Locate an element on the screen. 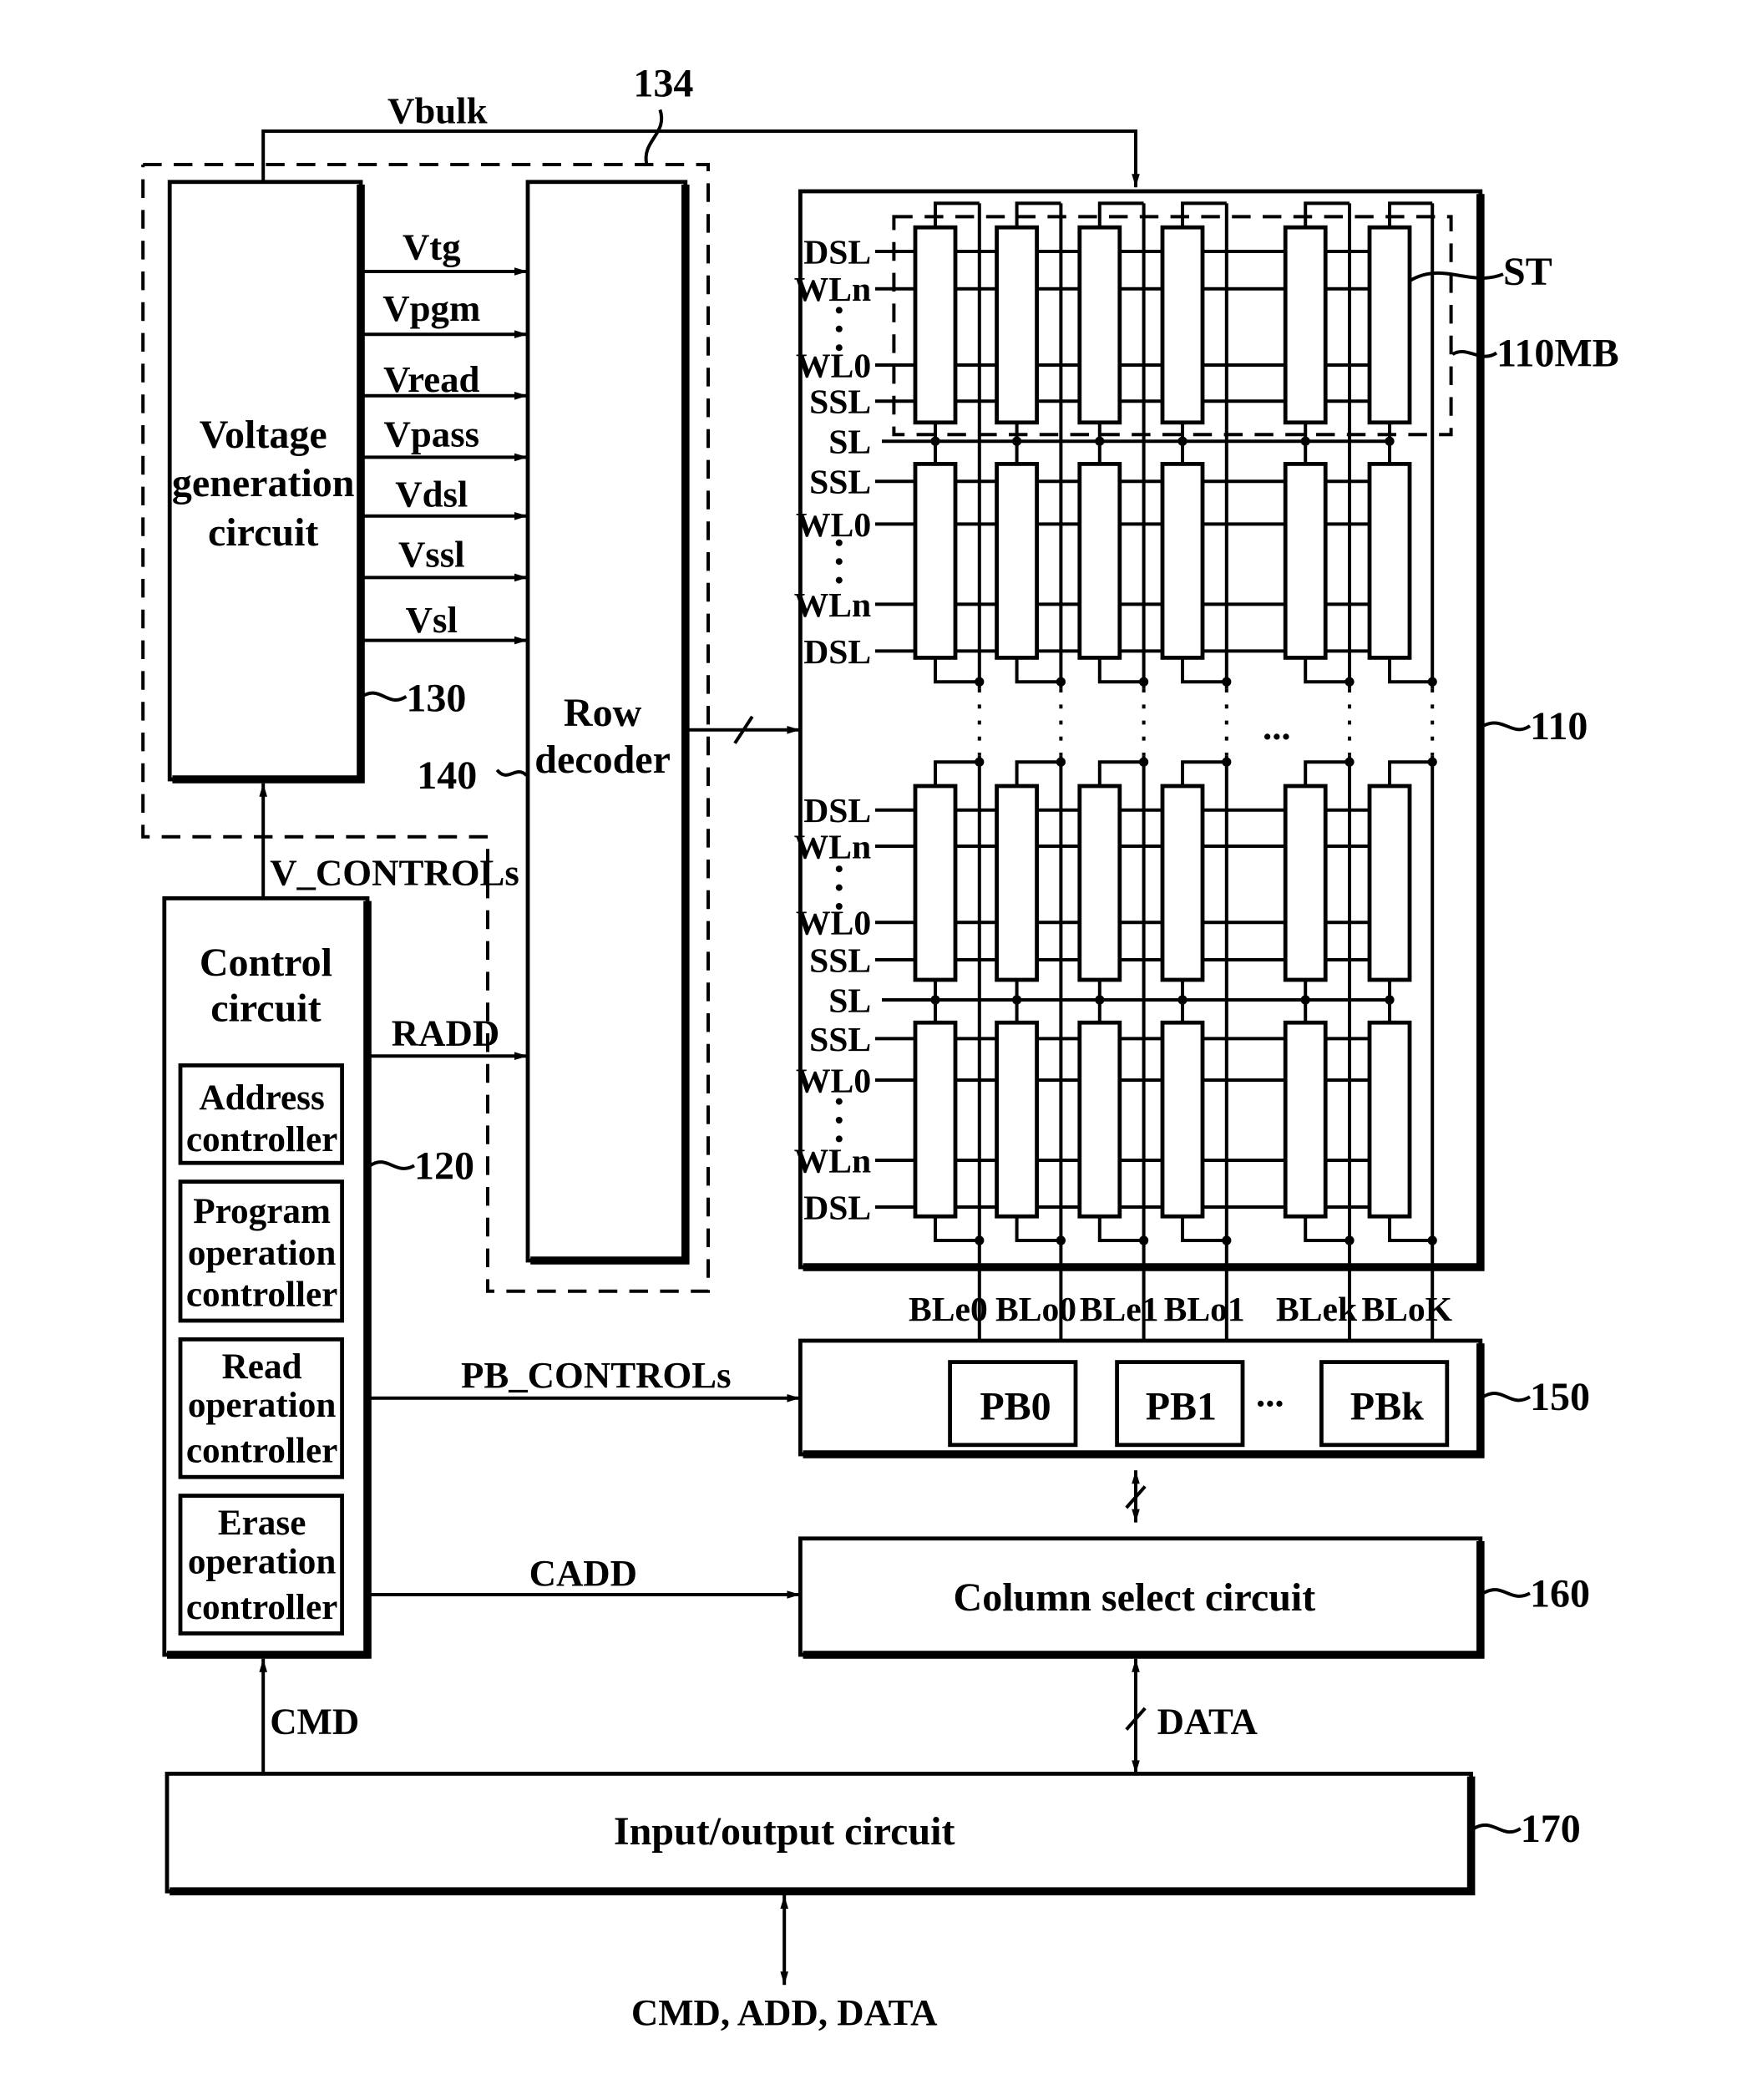 The width and height of the screenshot is (1737, 2100). ref-130: 130 is located at coordinates (436, 698).